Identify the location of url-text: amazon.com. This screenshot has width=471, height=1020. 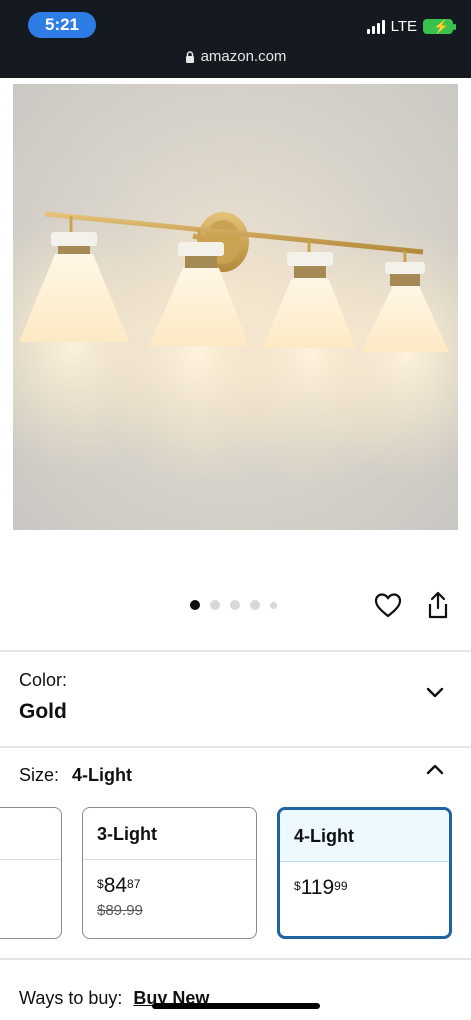
(243, 56).